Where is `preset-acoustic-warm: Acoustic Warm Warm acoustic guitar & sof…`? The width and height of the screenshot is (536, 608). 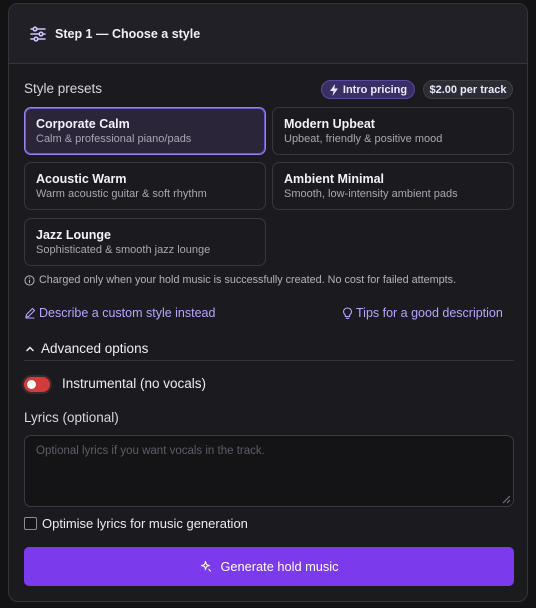
preset-acoustic-warm: Acoustic Warm Warm acoustic guitar & sof… is located at coordinates (145, 186).